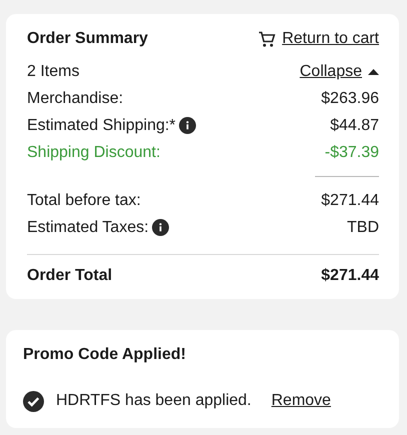 Image resolution: width=407 pixels, height=435 pixels. What do you see at coordinates (318, 39) in the screenshot?
I see `return-to-cart-link: Return to cart` at bounding box center [318, 39].